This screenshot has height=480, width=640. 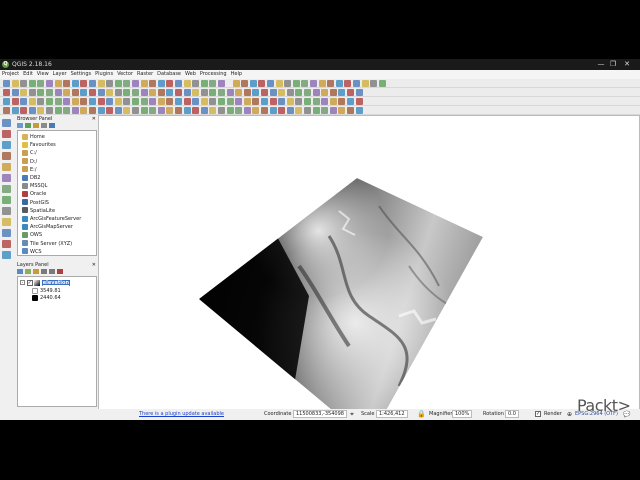 I want to click on maximize-button: ❐, so click(x=613, y=64).